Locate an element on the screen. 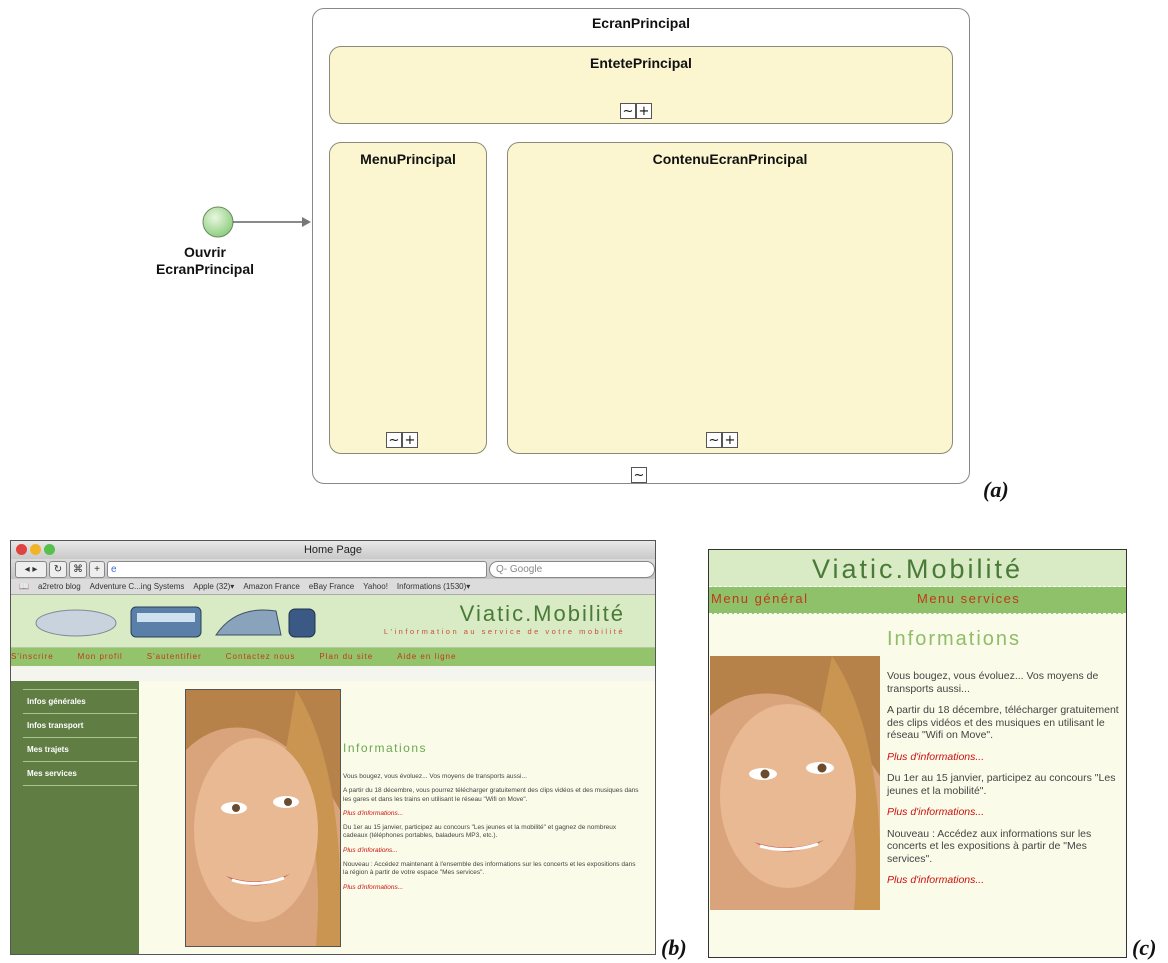  mobile-content-heading: Informations is located at coordinates (954, 639).